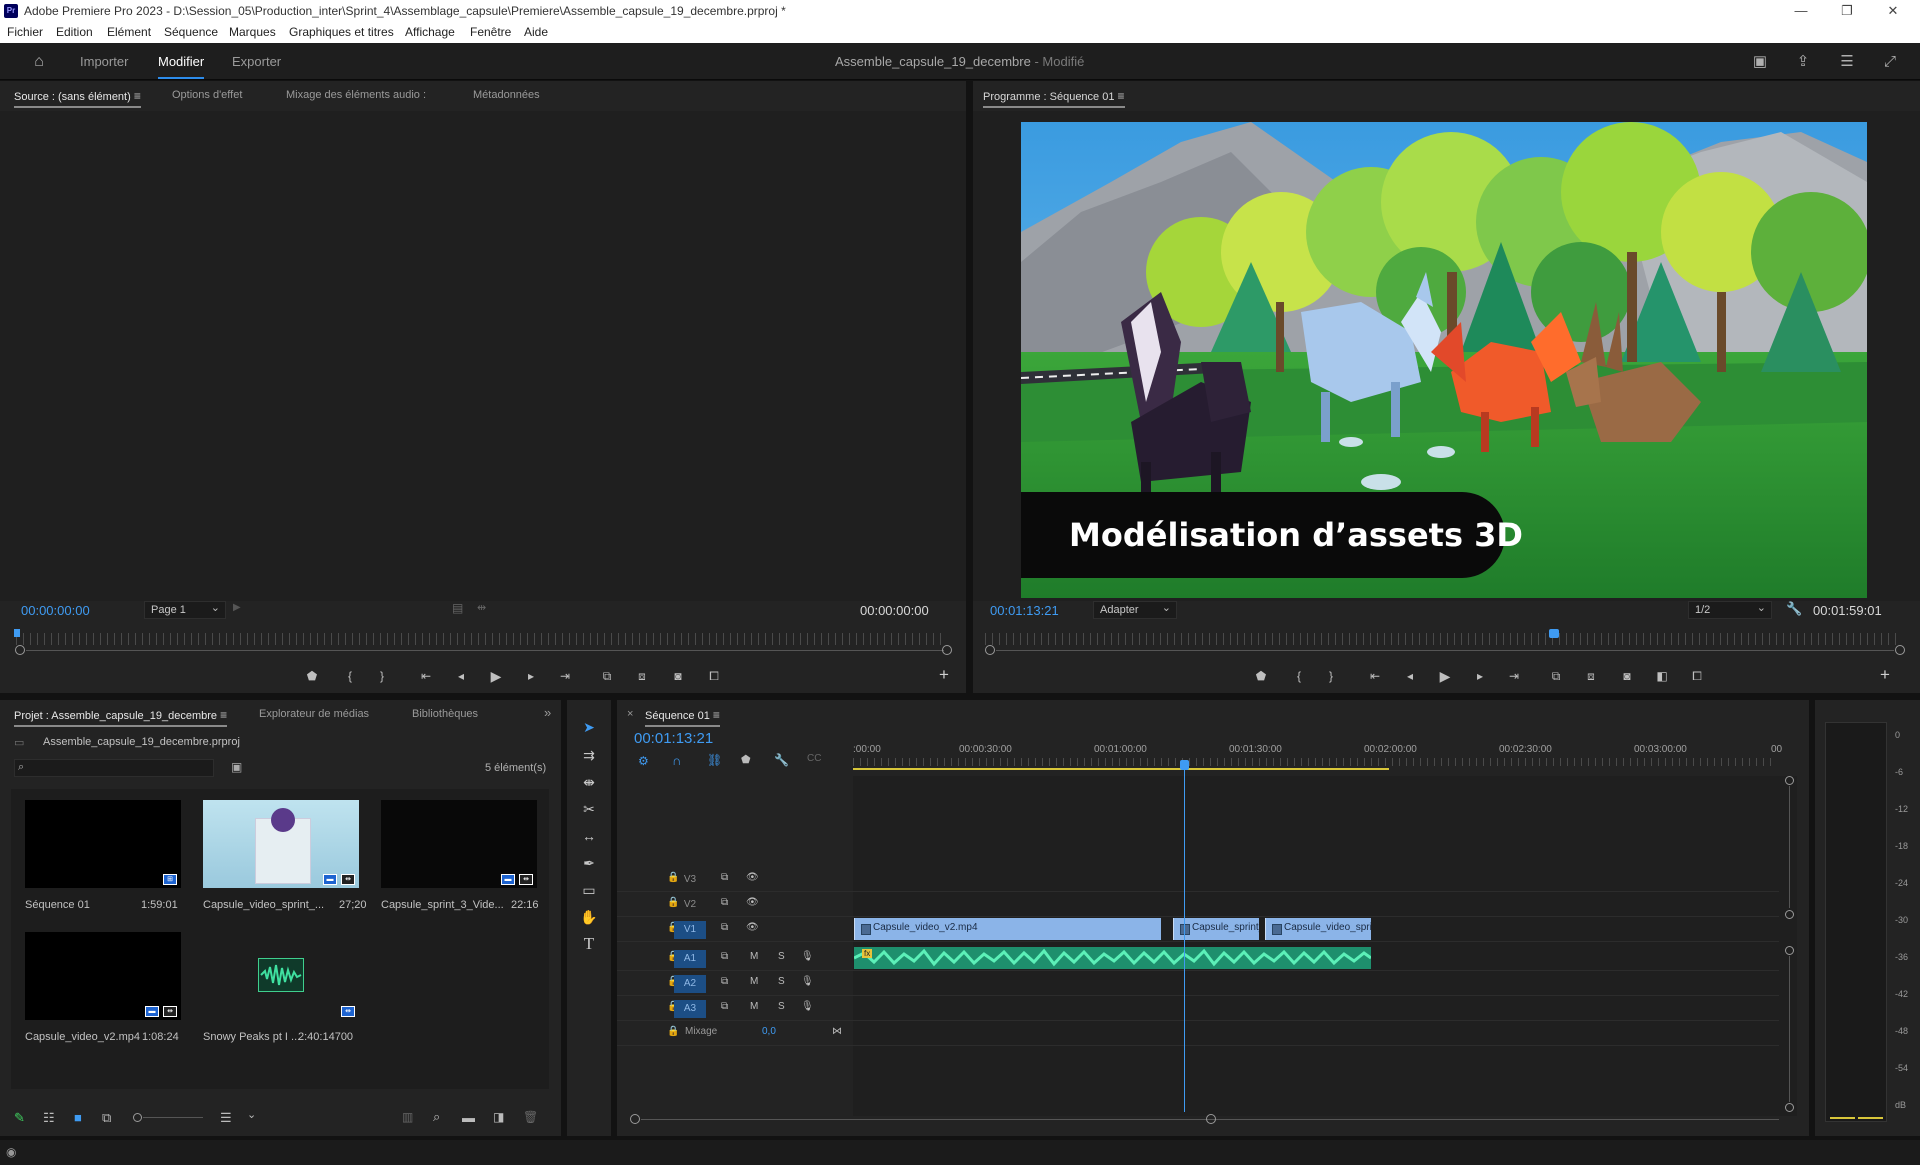 The height and width of the screenshot is (1165, 1920). Describe the element at coordinates (104, 61) in the screenshot. I see `tab-importer: Importer` at that location.